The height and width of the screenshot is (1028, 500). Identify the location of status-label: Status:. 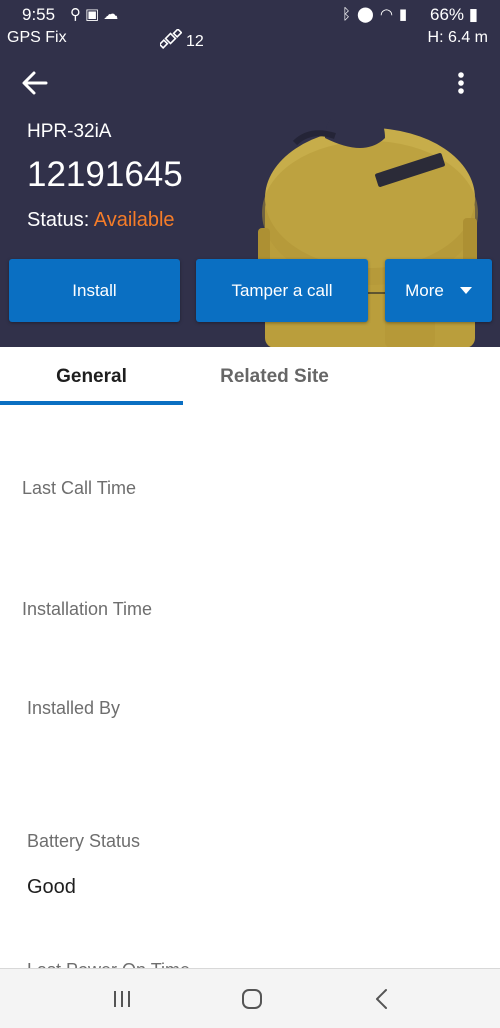
(60, 220).